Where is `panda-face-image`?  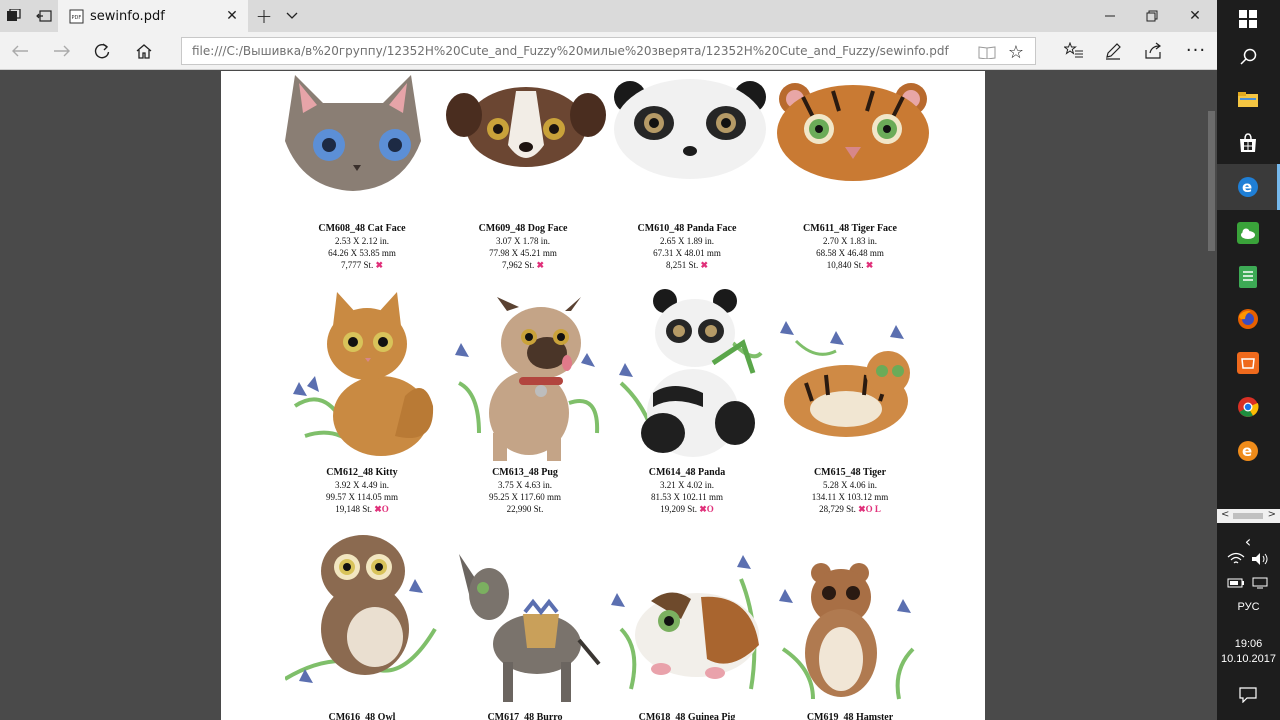 panda-face-image is located at coordinates (690, 129).